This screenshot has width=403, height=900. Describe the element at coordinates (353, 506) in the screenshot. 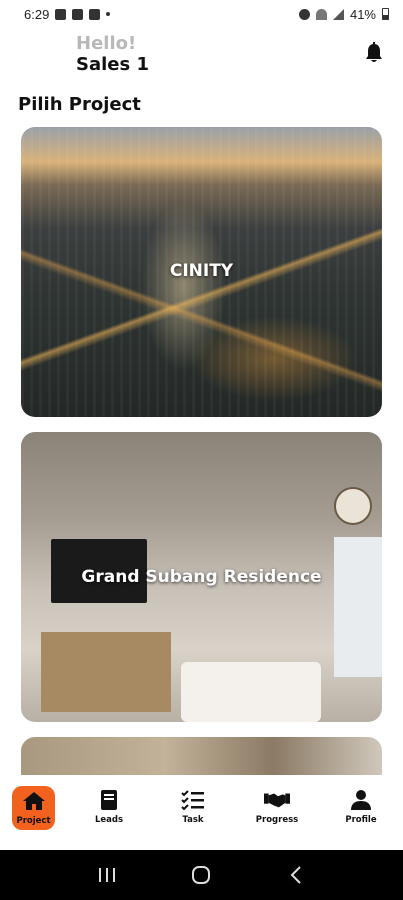

I see `wall-clock-image` at that location.